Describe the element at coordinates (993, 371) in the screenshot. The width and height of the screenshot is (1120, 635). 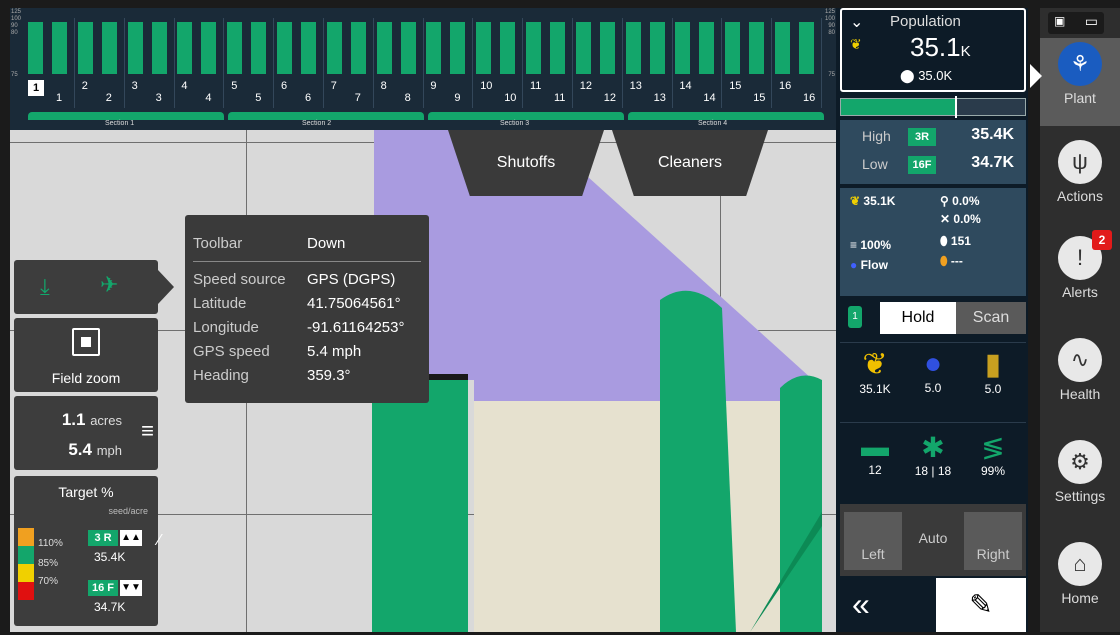
I see `metric-seed: ▮ 5.0` at that location.